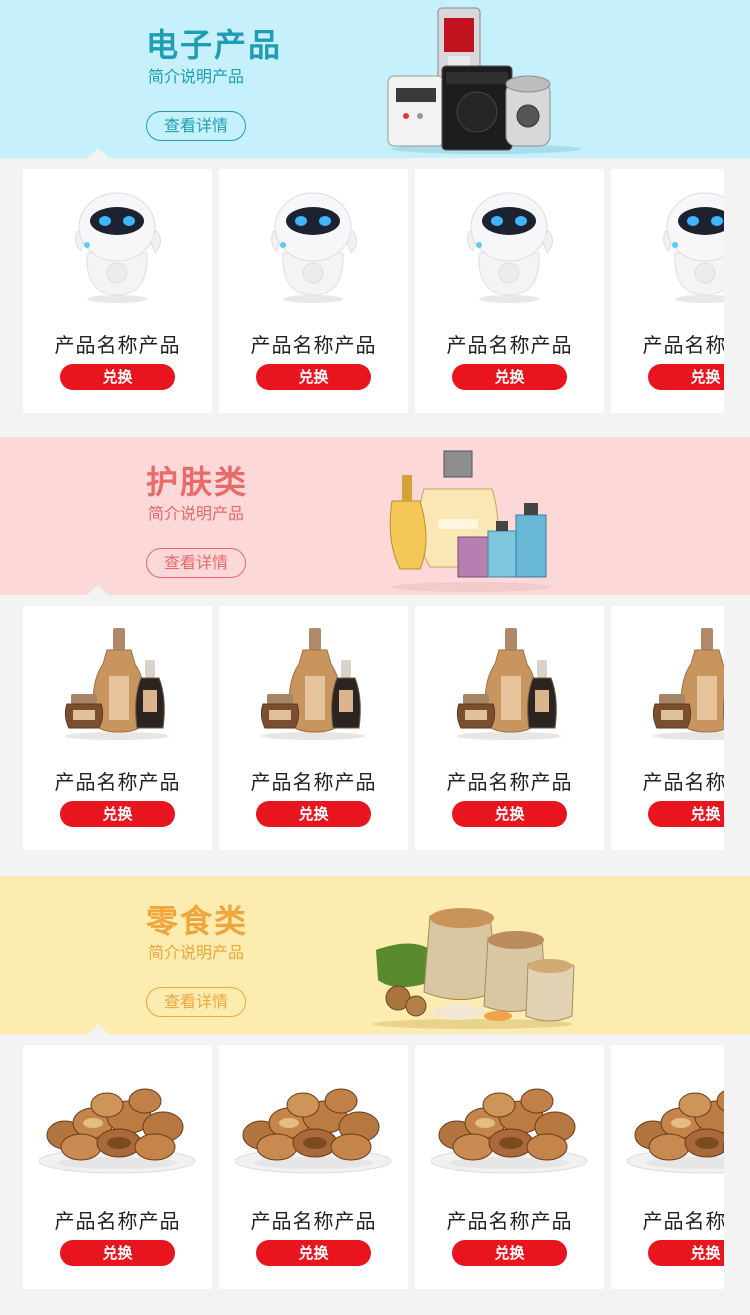  Describe the element at coordinates (214, 45) in the screenshot. I see `category-title: 电子产品` at that location.